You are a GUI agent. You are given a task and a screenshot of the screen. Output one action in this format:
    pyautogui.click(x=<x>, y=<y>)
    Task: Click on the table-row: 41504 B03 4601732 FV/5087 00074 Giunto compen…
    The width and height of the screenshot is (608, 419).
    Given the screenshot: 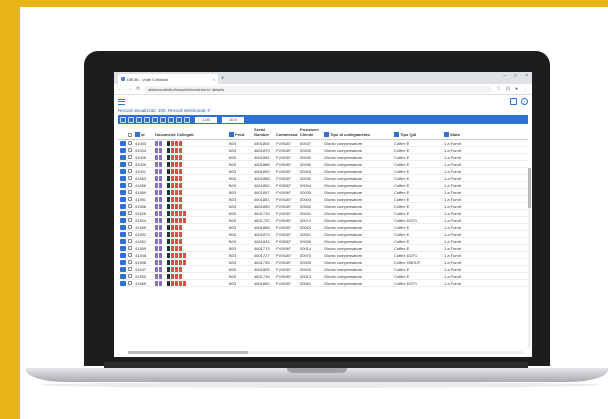 What is the action you would take?
    pyautogui.click(x=323, y=220)
    